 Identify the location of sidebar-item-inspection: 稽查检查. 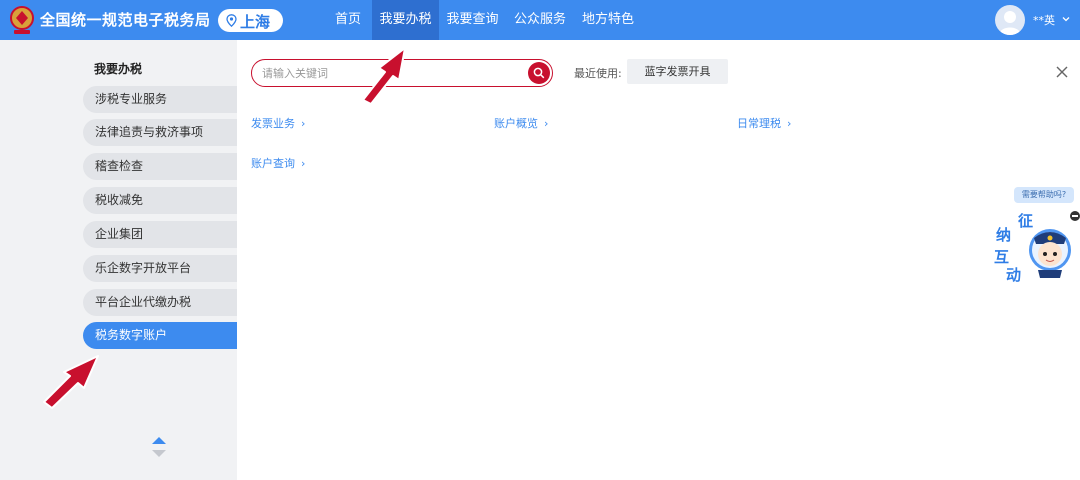
(160, 166).